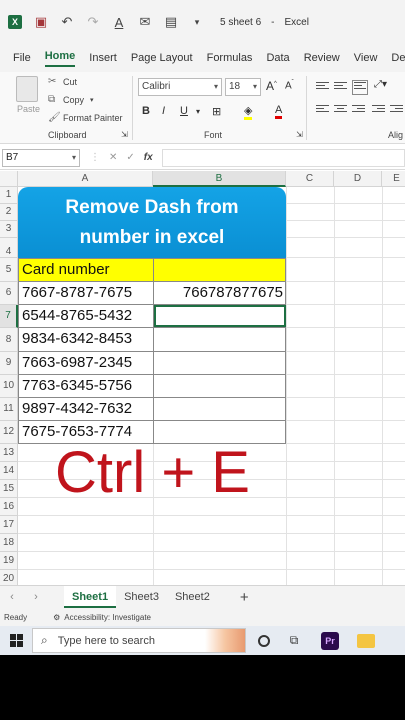 This screenshot has height=720, width=405. Describe the element at coordinates (9, 489) in the screenshot. I see `row-header: 15` at that location.